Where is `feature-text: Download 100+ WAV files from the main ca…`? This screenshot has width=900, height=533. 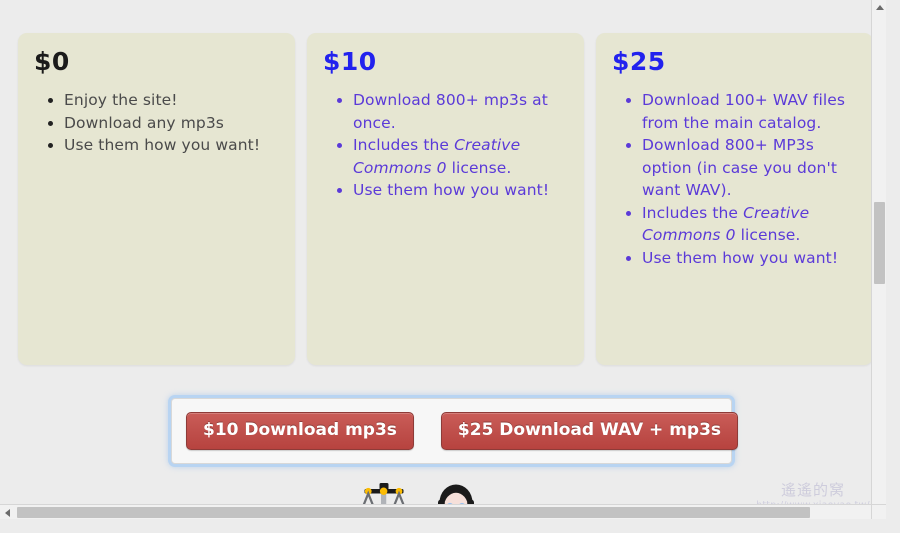
feature-text: Download 100+ WAV files from the main ca… is located at coordinates (744, 111).